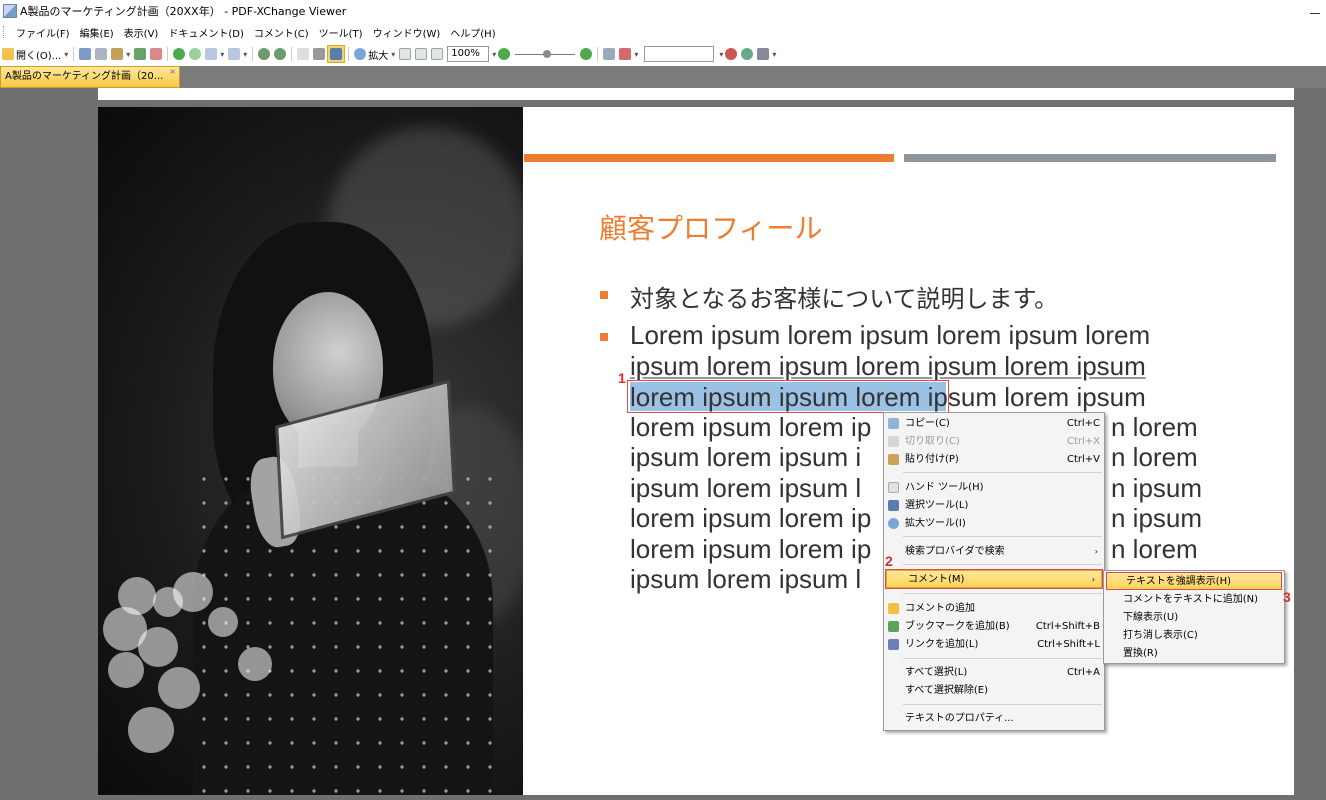 This screenshot has width=1326, height=800. I want to click on submenu-item-replace: 置換(R), so click(1194, 654).